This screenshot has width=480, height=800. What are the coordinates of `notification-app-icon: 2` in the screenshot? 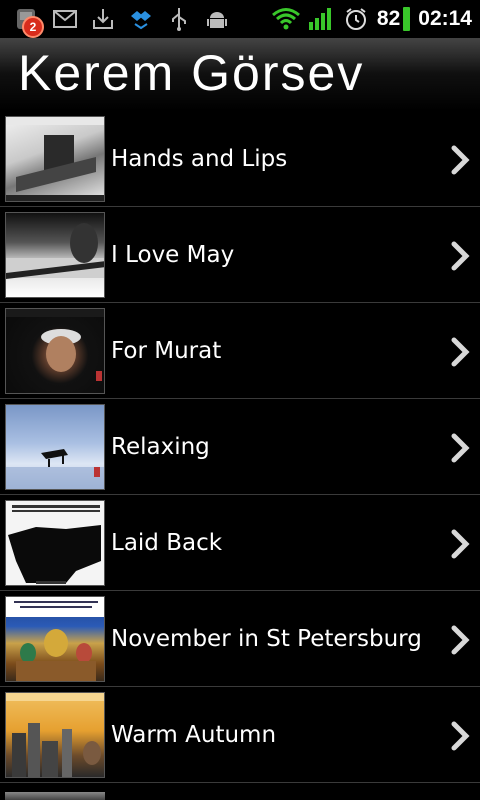 It's located at (29, 22).